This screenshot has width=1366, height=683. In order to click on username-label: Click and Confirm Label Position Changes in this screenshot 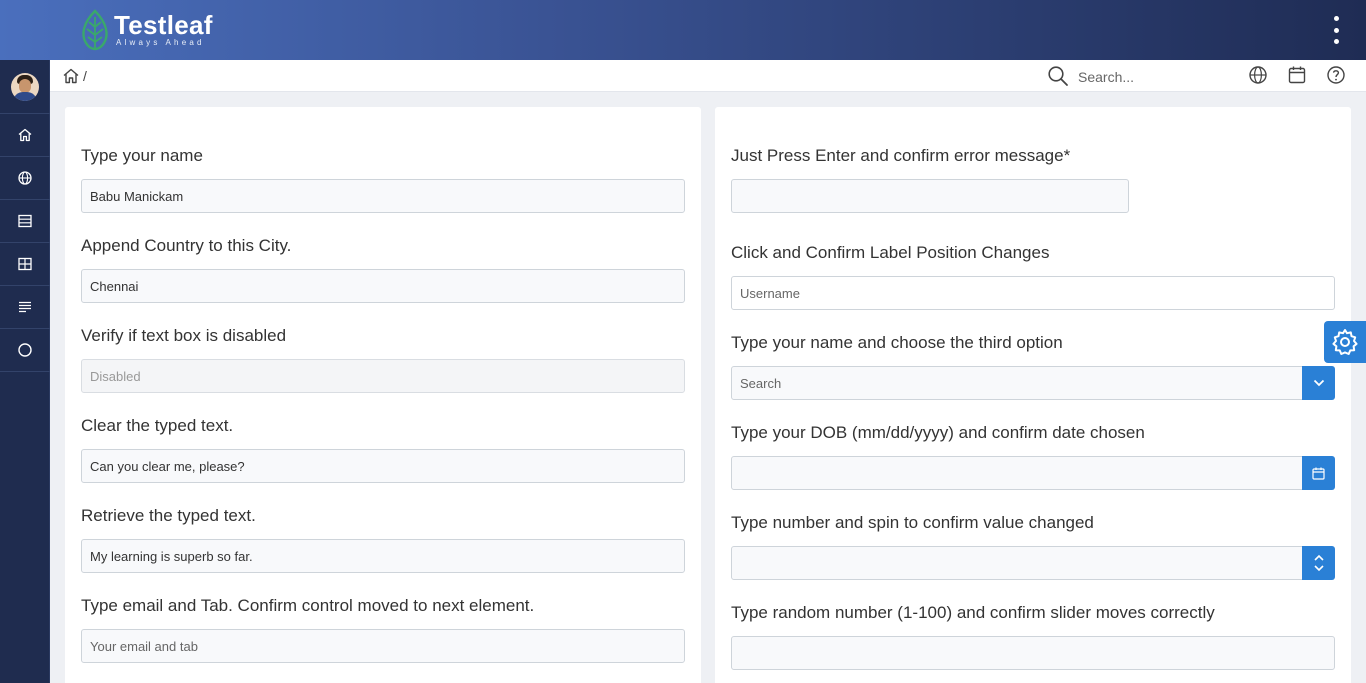, I will do `click(890, 252)`.